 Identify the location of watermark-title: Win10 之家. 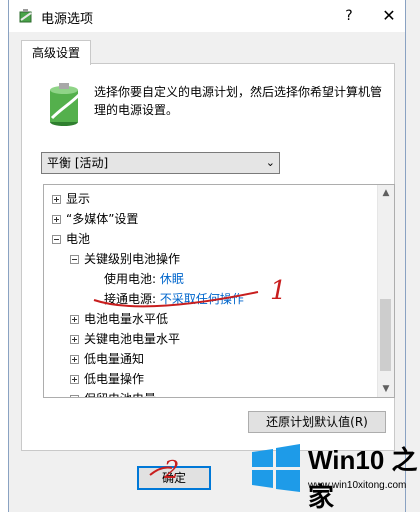
(363, 478).